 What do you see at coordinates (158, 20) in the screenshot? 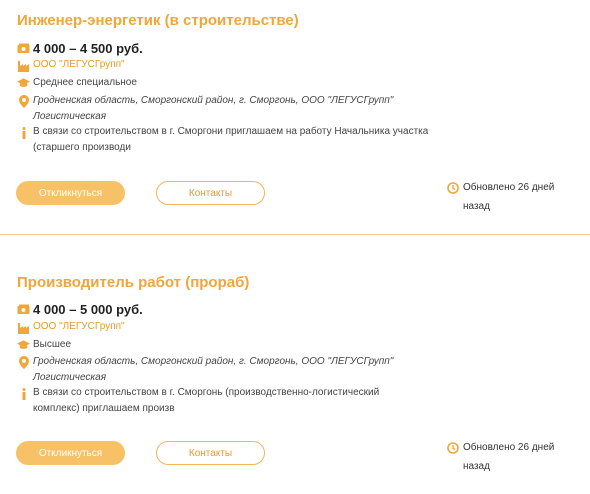
I see `vacancy-title: Инженер-энергетик (в строительстве)` at bounding box center [158, 20].